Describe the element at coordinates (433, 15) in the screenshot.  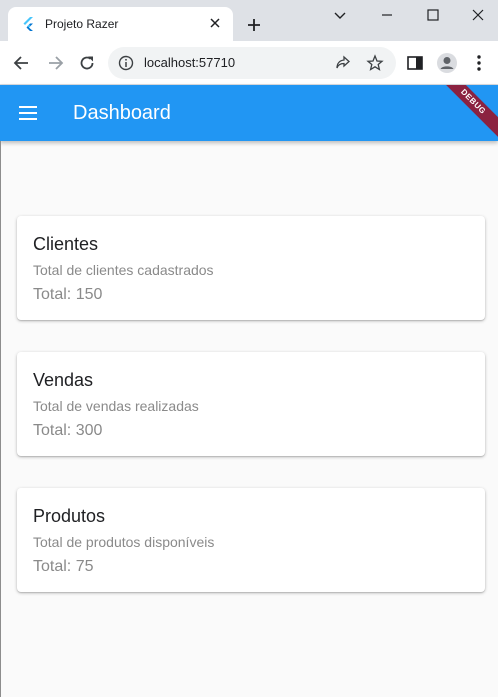
I see `maximize-icon` at that location.